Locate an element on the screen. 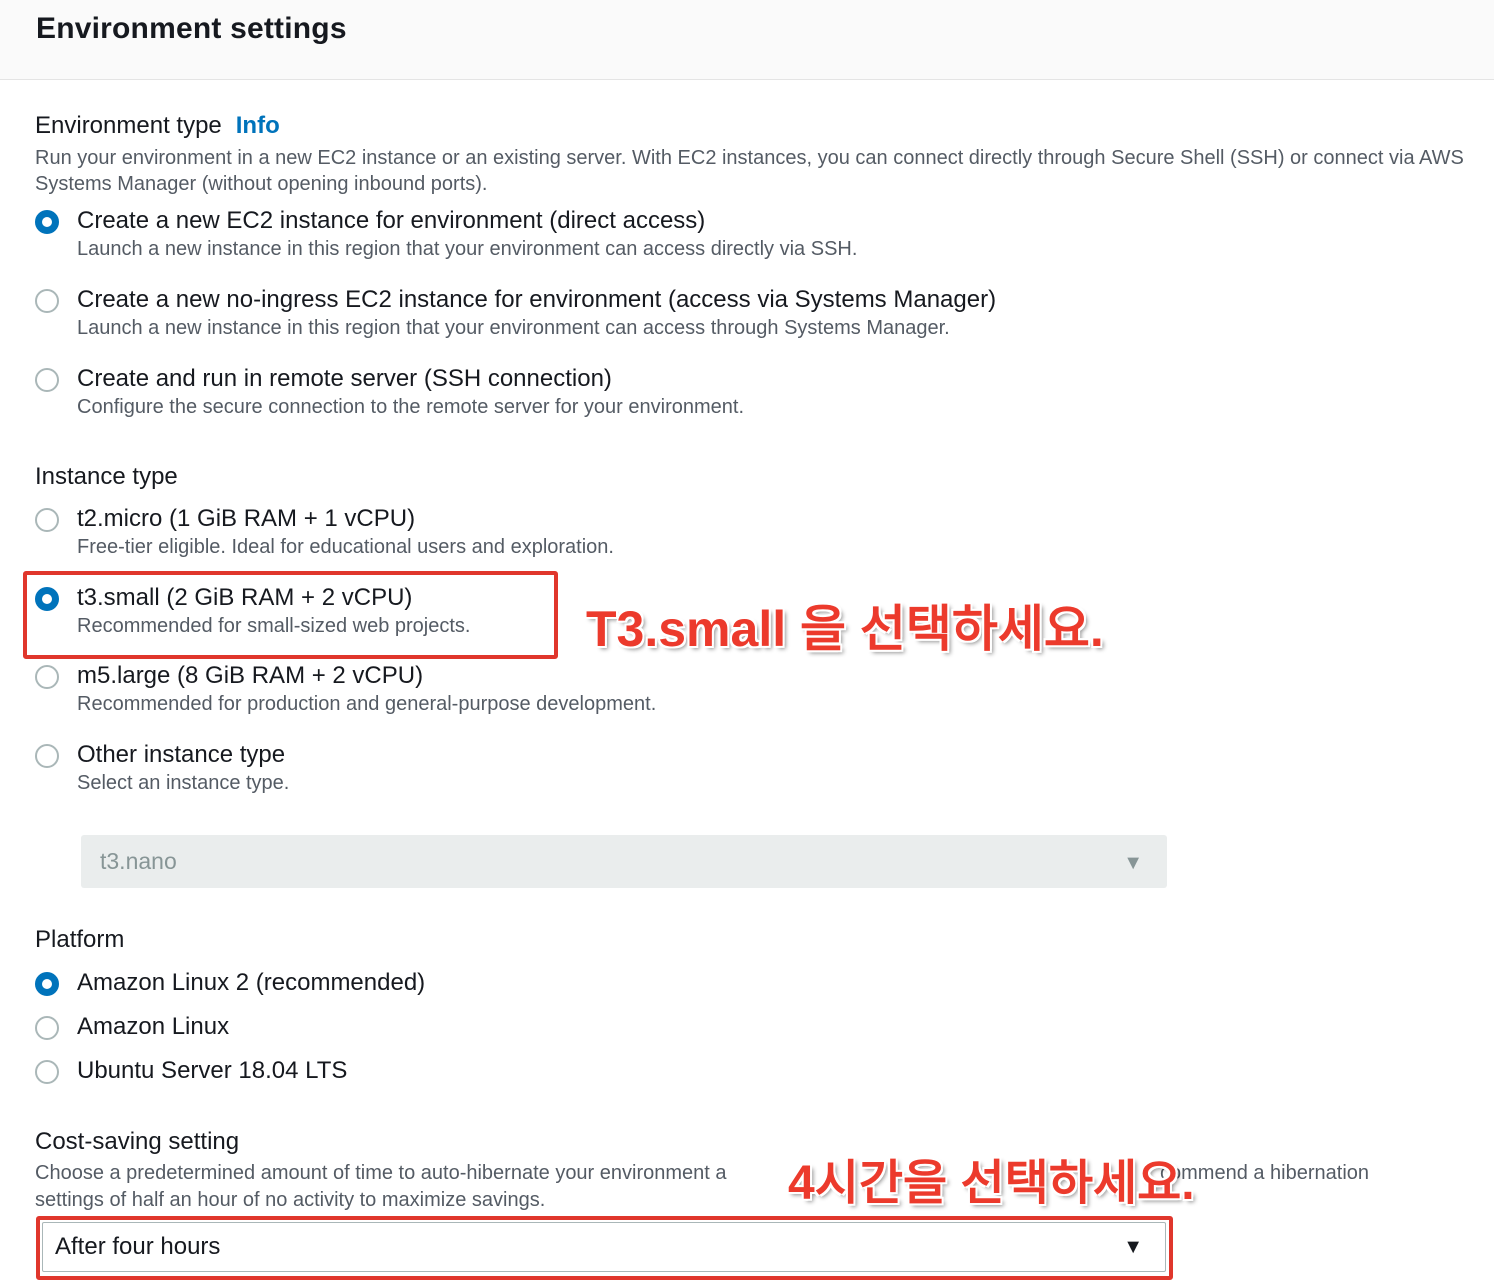 This screenshot has height=1282, width=1494. instance-type-label: Instance type is located at coordinates (106, 476).